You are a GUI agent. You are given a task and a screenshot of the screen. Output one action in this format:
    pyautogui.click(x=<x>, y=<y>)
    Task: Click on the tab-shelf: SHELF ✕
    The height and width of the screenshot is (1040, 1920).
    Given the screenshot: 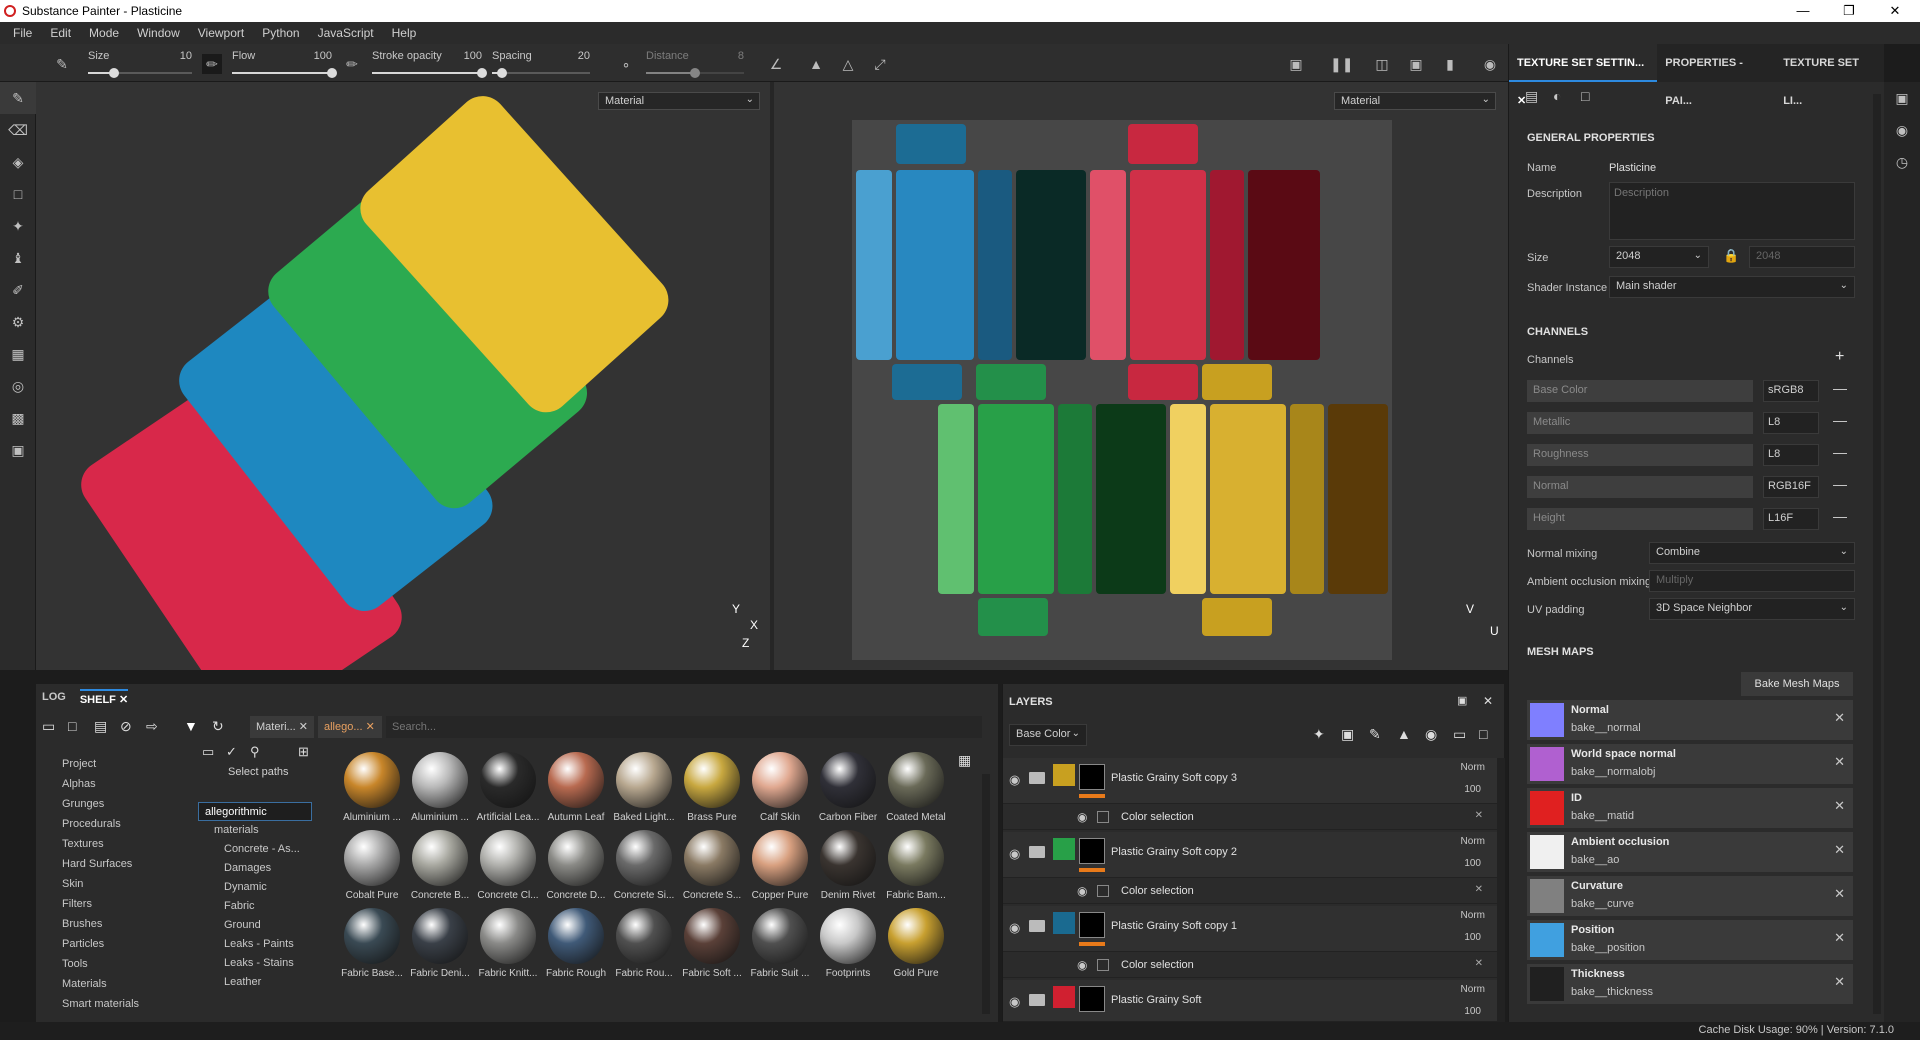 What is the action you would take?
    pyautogui.click(x=104, y=697)
    